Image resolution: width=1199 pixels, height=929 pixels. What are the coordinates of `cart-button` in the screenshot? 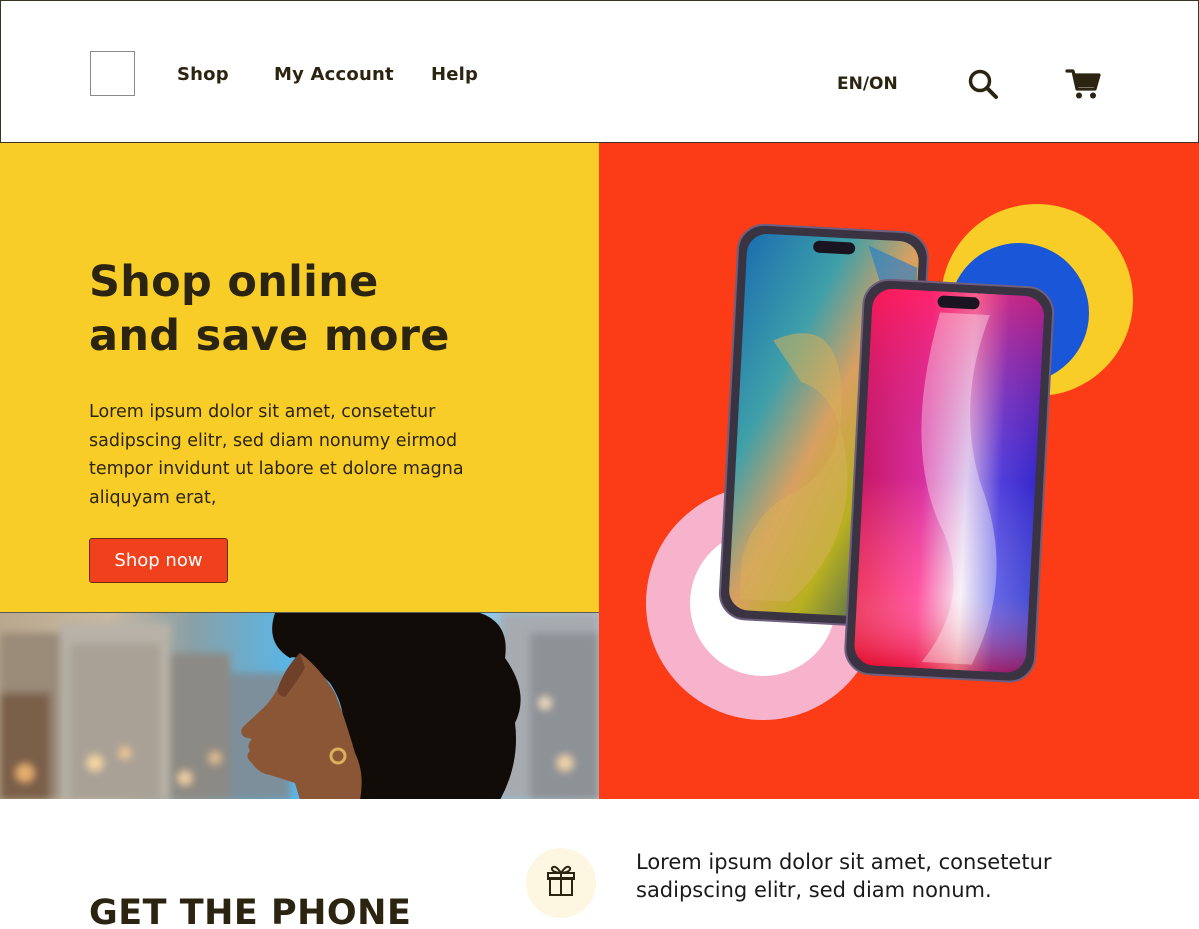 It's located at (1083, 84).